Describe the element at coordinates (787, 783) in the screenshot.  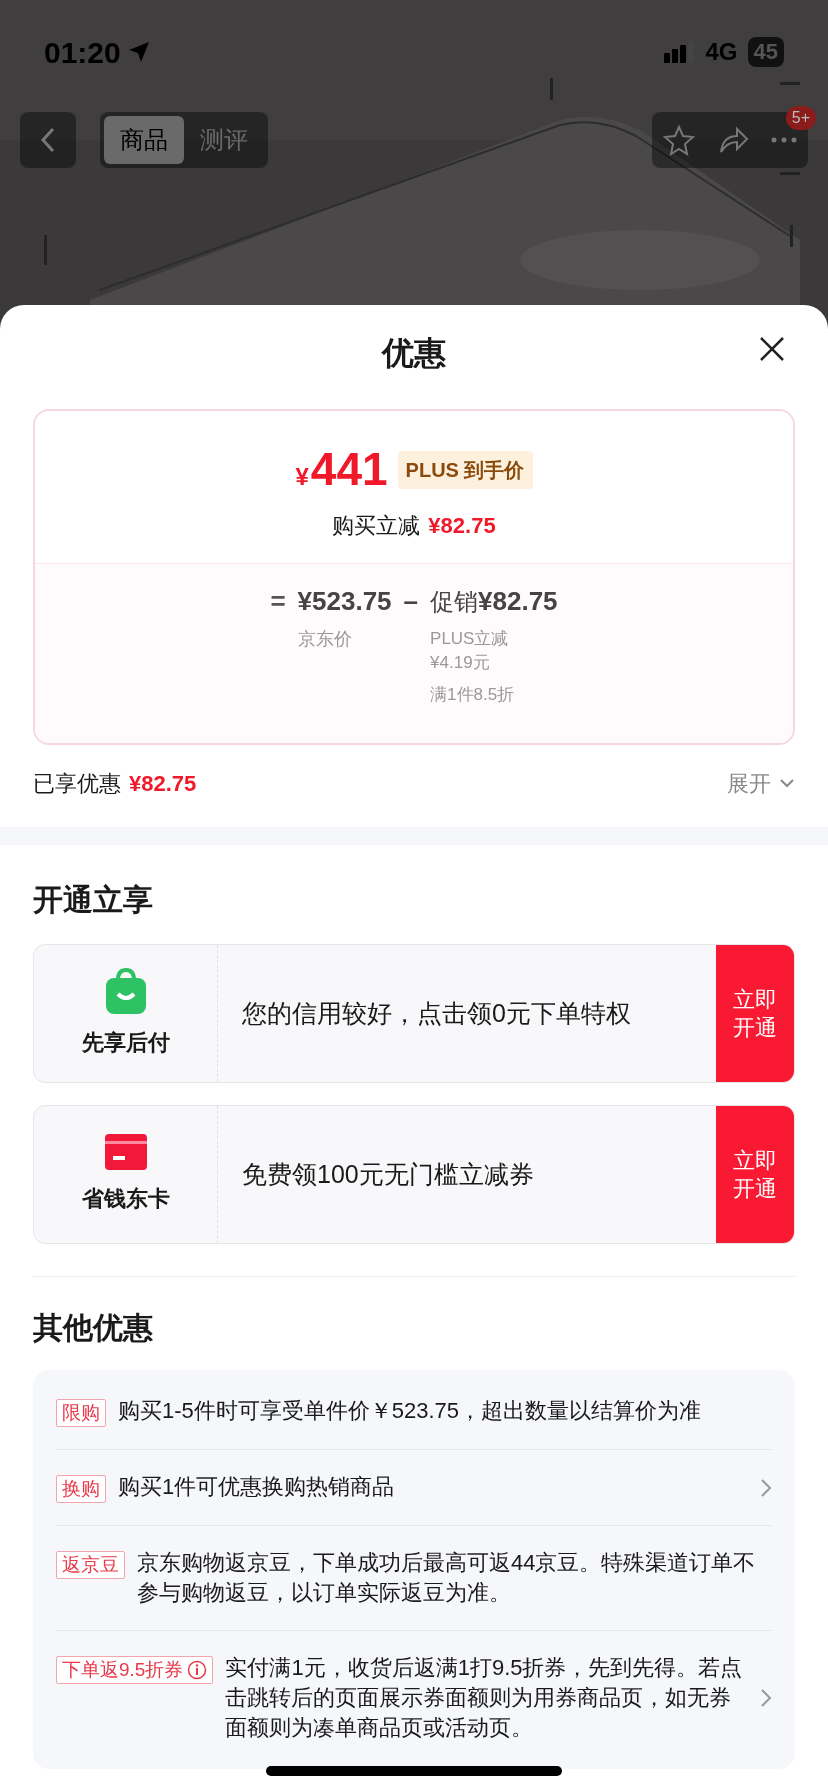
I see `chevron-down-icon` at that location.